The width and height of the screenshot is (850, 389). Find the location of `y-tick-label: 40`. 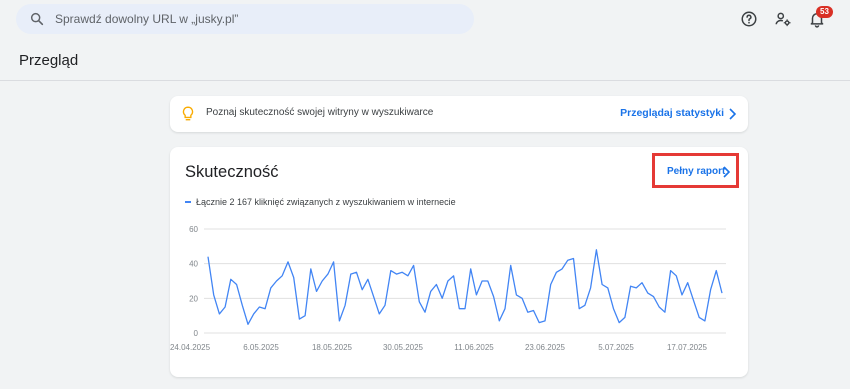

y-tick-label: 40 is located at coordinates (193, 264).